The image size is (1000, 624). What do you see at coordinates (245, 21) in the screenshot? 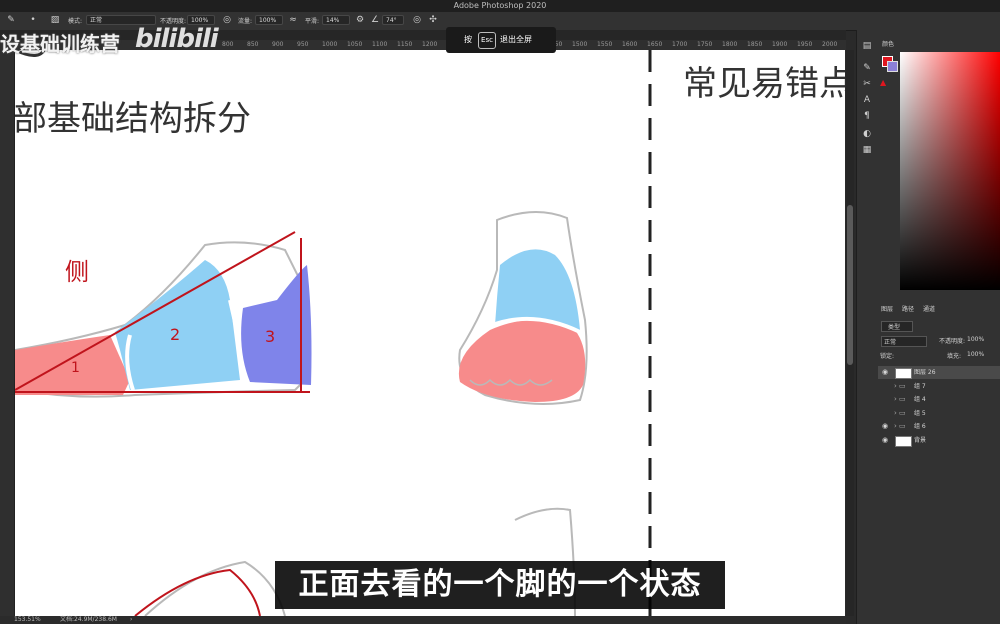
I see `flow-label: 流量:` at bounding box center [245, 21].